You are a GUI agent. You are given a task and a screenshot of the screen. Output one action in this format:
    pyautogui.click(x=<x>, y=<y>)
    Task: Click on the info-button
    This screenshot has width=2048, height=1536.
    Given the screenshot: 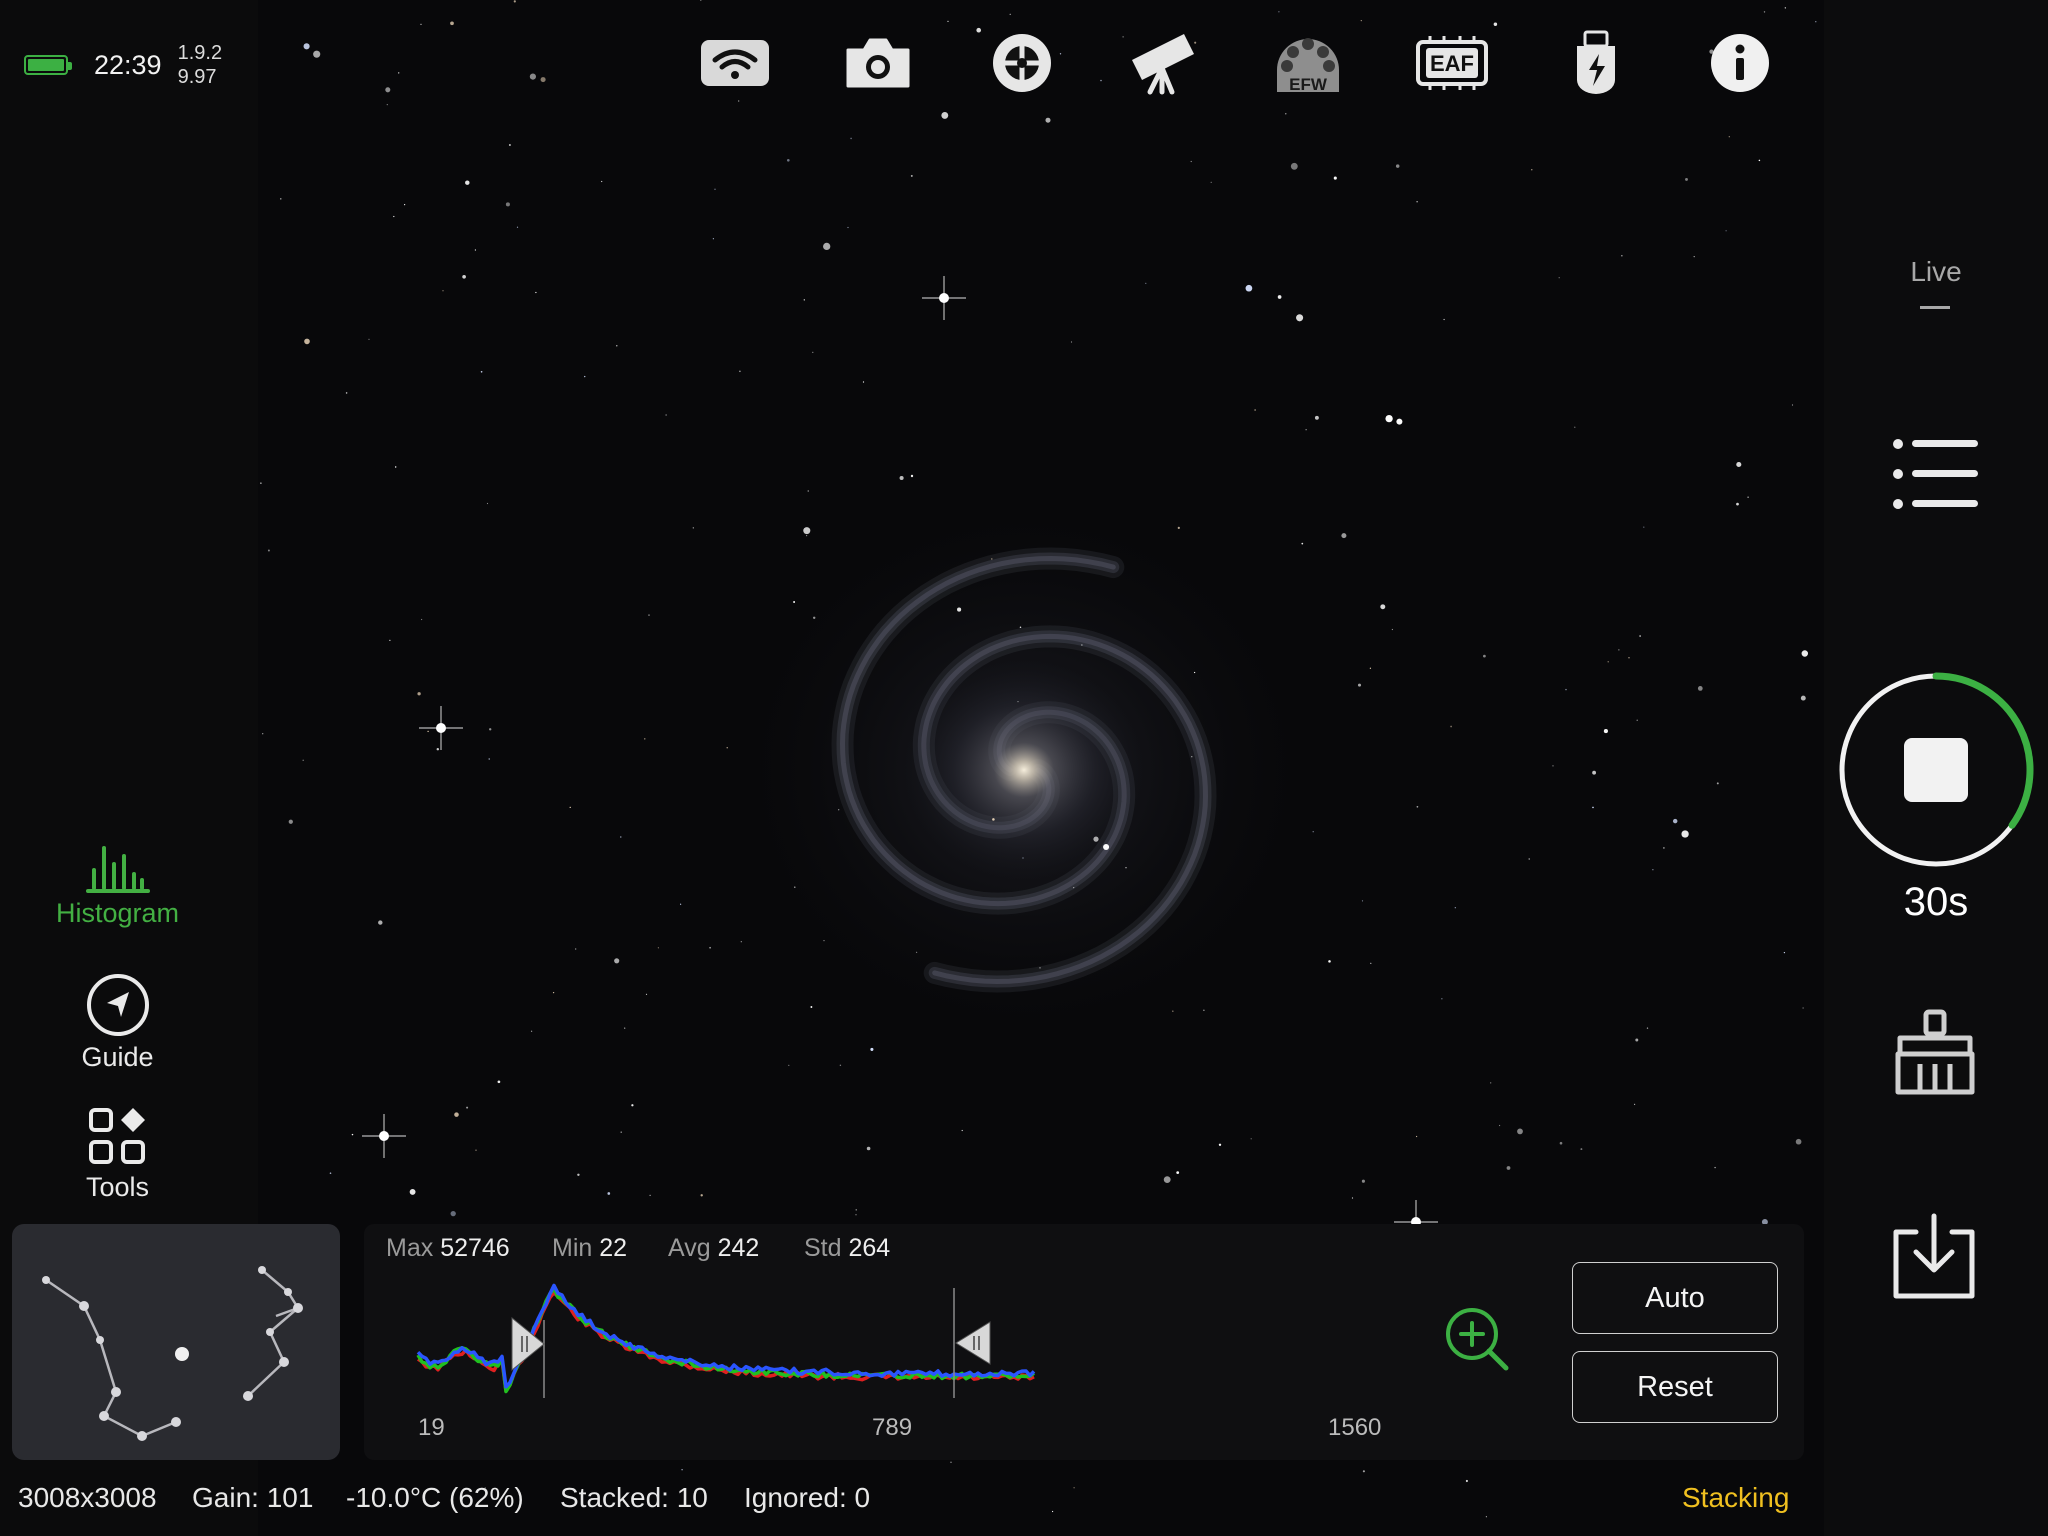 What is the action you would take?
    pyautogui.click(x=1740, y=63)
    